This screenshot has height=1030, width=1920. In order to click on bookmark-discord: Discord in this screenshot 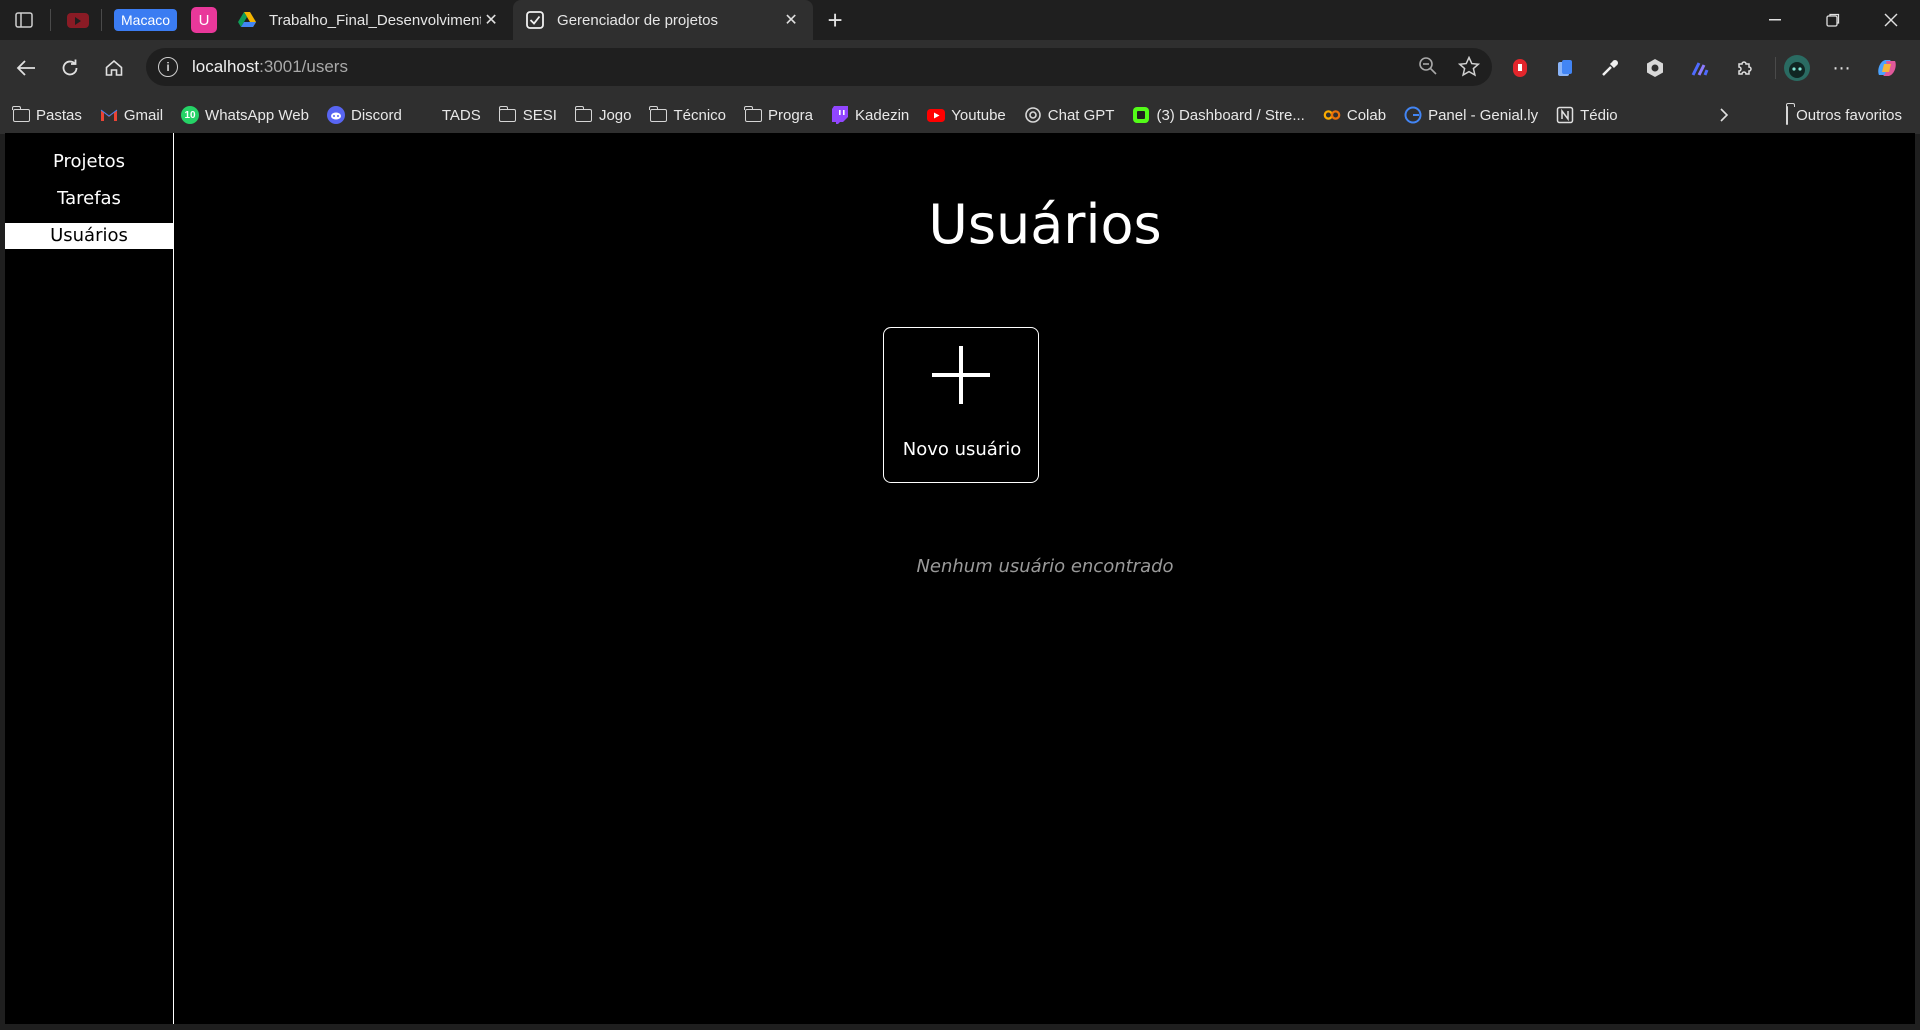, I will do `click(364, 115)`.